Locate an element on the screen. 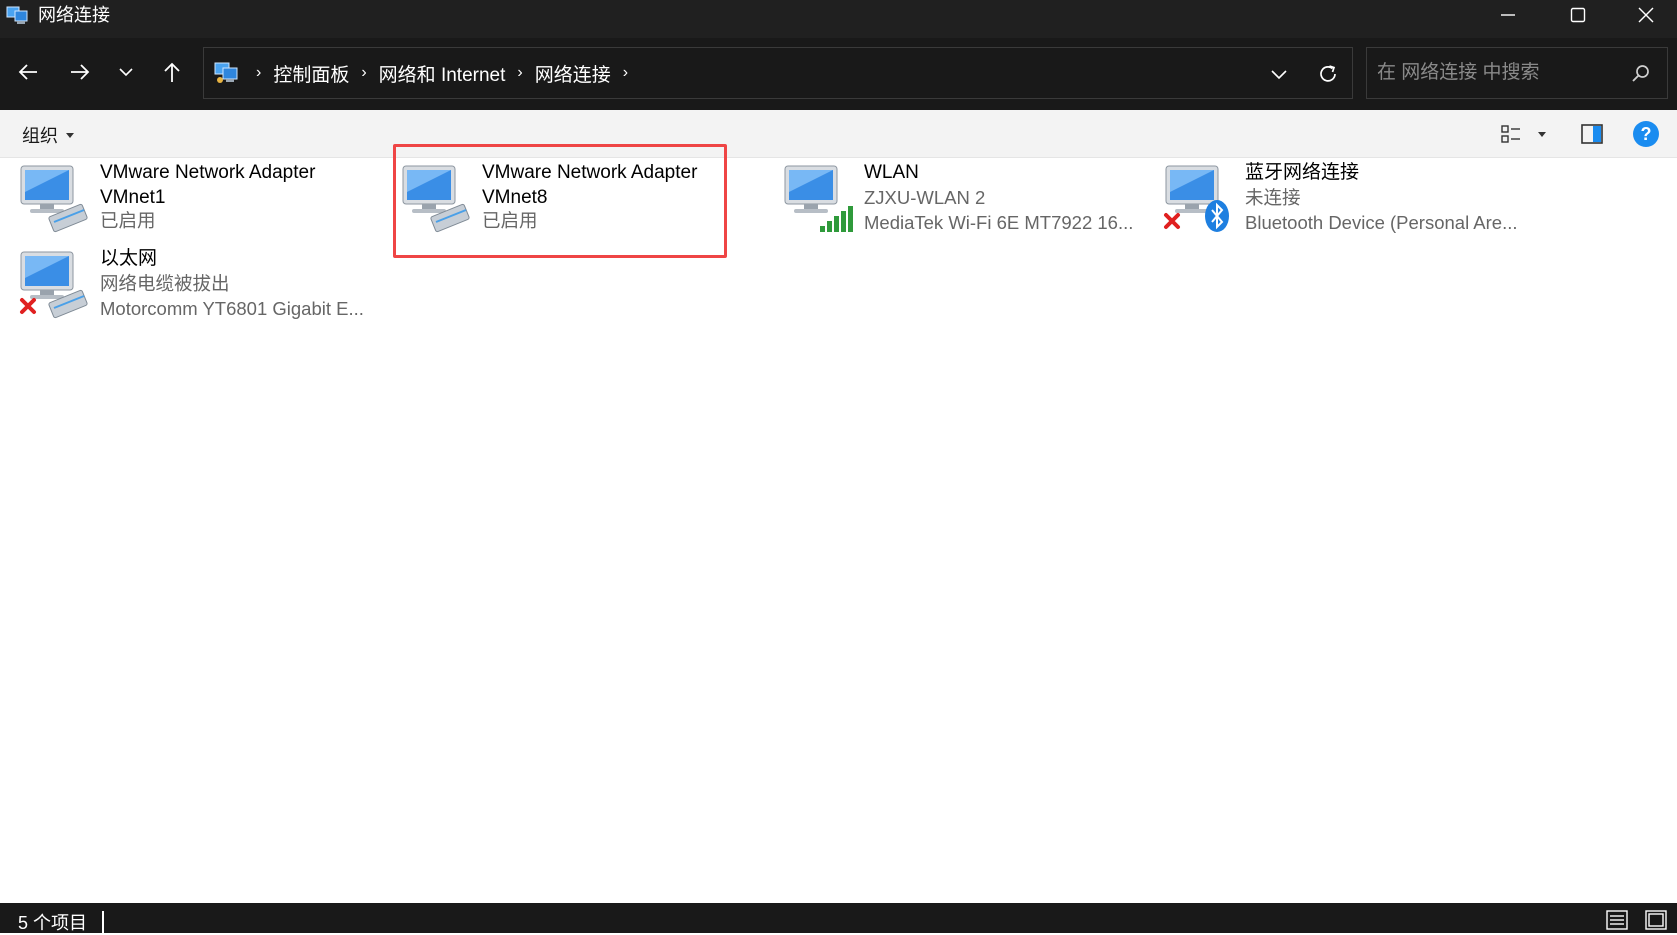 The image size is (1677, 935). breadcrumb-network-internet: 网络和 Internet is located at coordinates (442, 73).